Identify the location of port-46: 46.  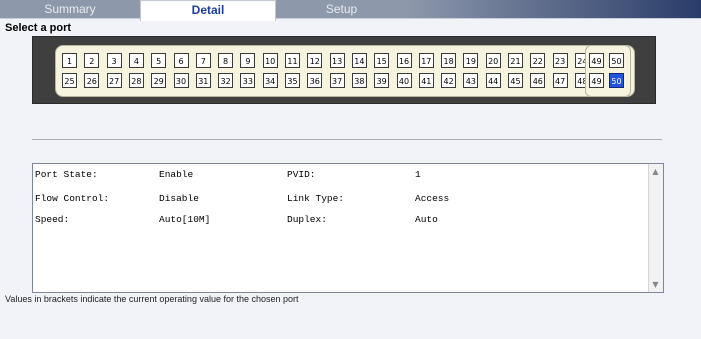
(538, 80).